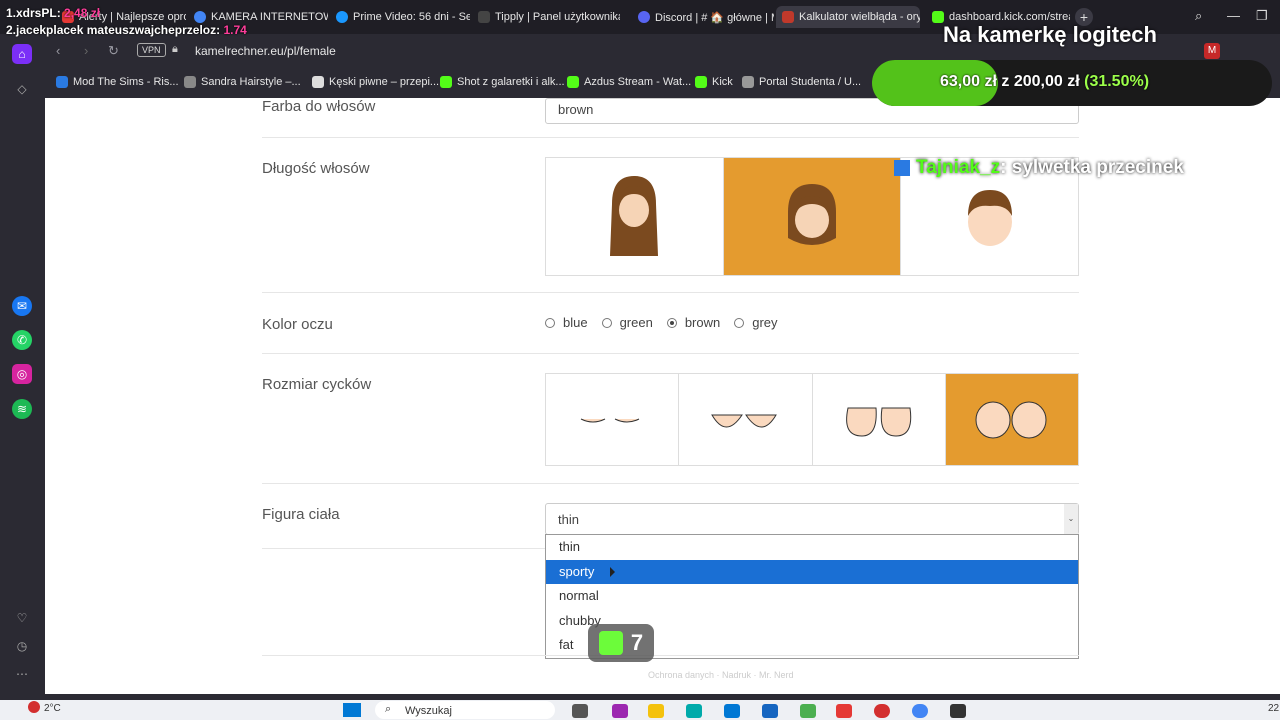 The width and height of the screenshot is (1280, 720). What do you see at coordinates (702, 322) in the screenshot?
I see `radio-label: brown` at bounding box center [702, 322].